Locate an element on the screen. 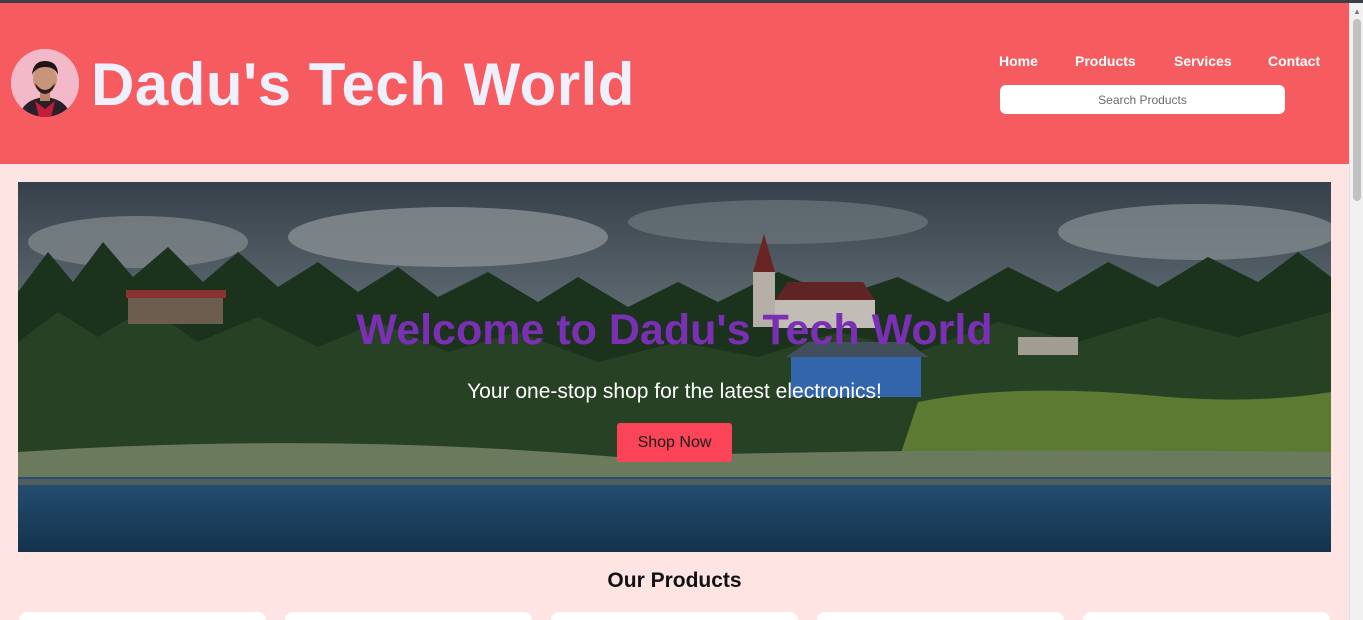  scrollbar-thumb is located at coordinates (1357, 110).